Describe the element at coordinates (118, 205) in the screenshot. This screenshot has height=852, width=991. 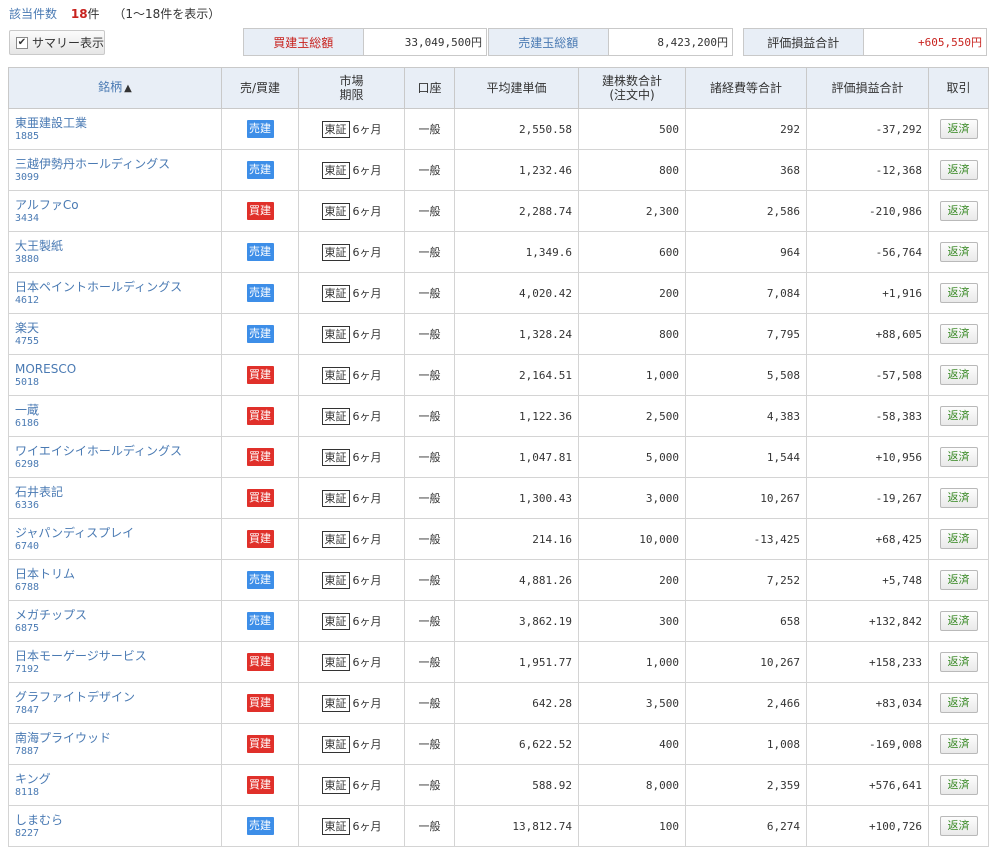
I see `stock-name-link: アルファCo` at that location.